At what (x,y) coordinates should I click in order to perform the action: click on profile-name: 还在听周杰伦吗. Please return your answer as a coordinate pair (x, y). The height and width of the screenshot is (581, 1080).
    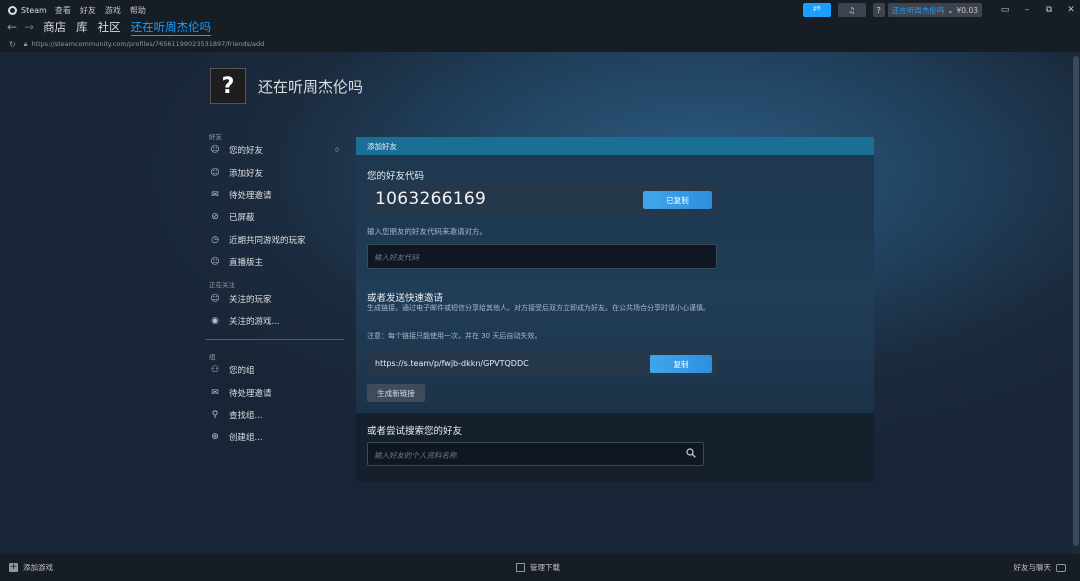
    Looking at the image, I should click on (310, 86).